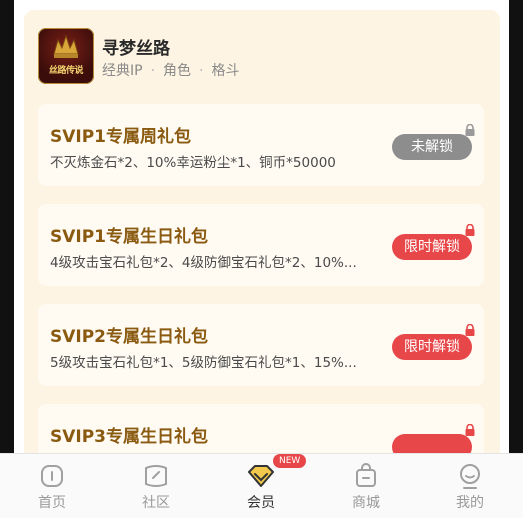 The height and width of the screenshot is (518, 523). I want to click on gift-pack-desc: 不灭炼金石*2、10%幸运粉尘*1、铜币*50000, so click(193, 163).